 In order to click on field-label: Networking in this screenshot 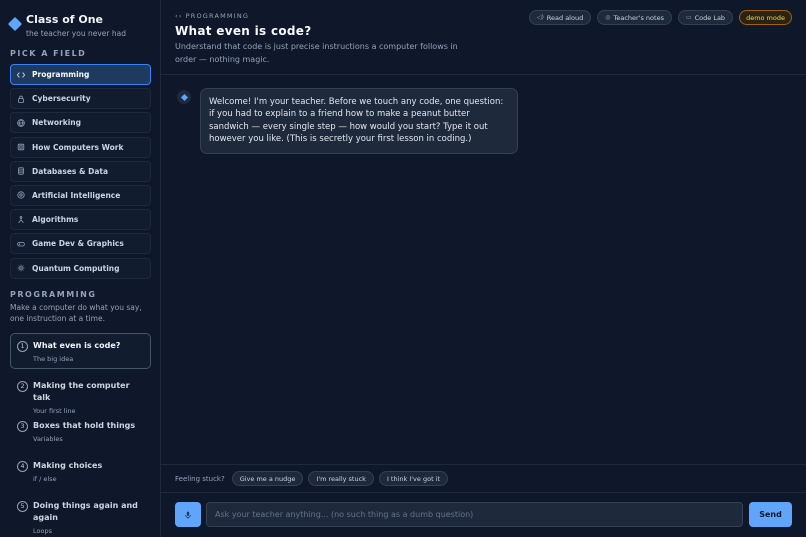, I will do `click(56, 123)`.